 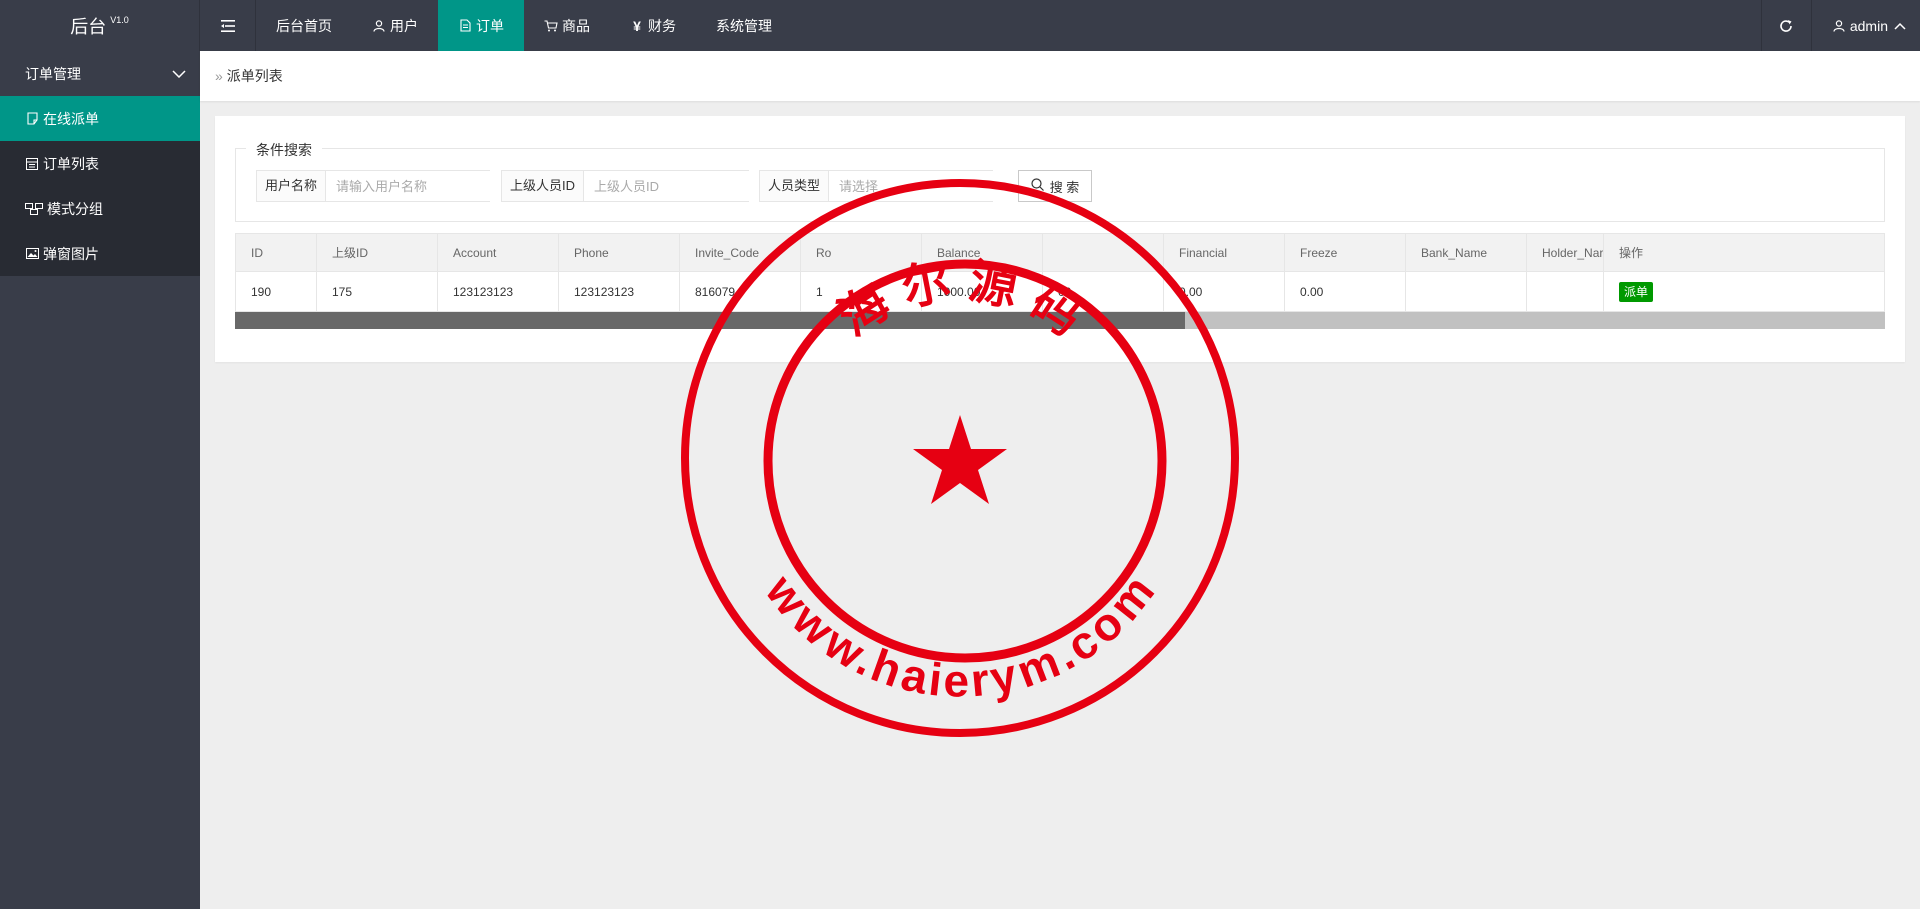 What do you see at coordinates (490, 25) in the screenshot?
I see `nav-orders-label: 订单` at bounding box center [490, 25].